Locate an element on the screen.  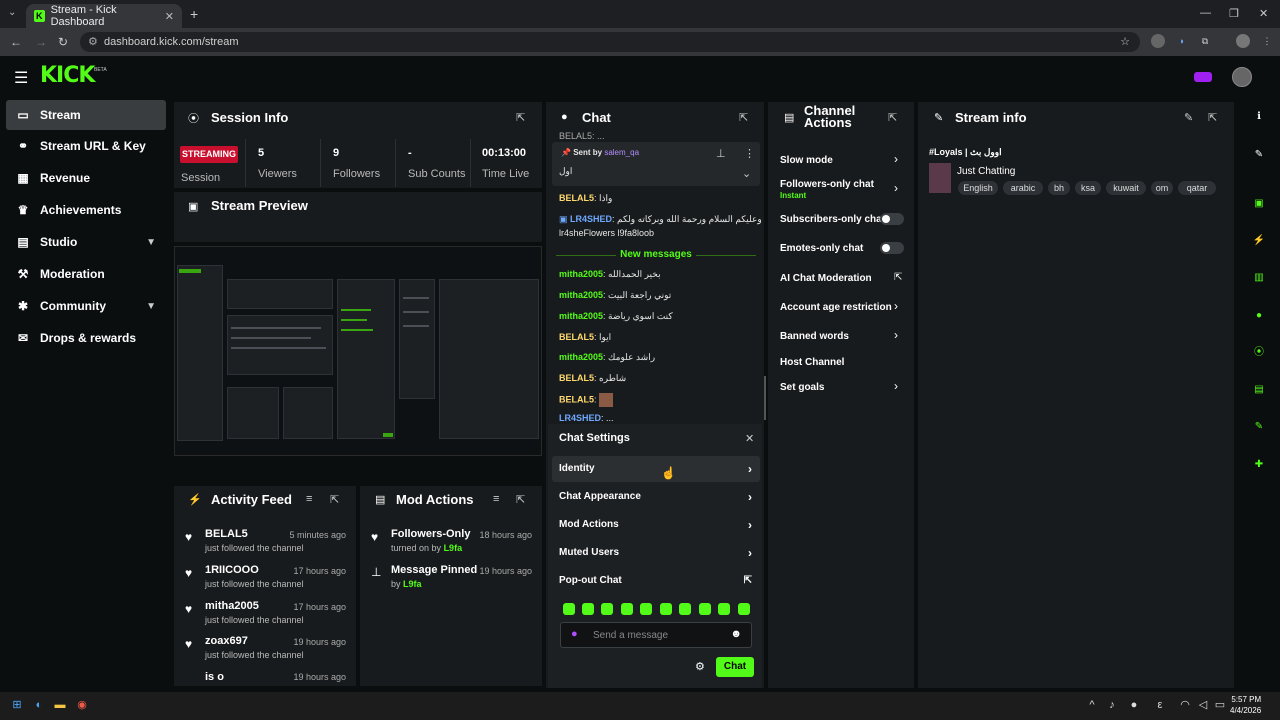
sidebar-item-stream-url-key: ⚭ Stream URL & Key is located at coordinates (86, 146).